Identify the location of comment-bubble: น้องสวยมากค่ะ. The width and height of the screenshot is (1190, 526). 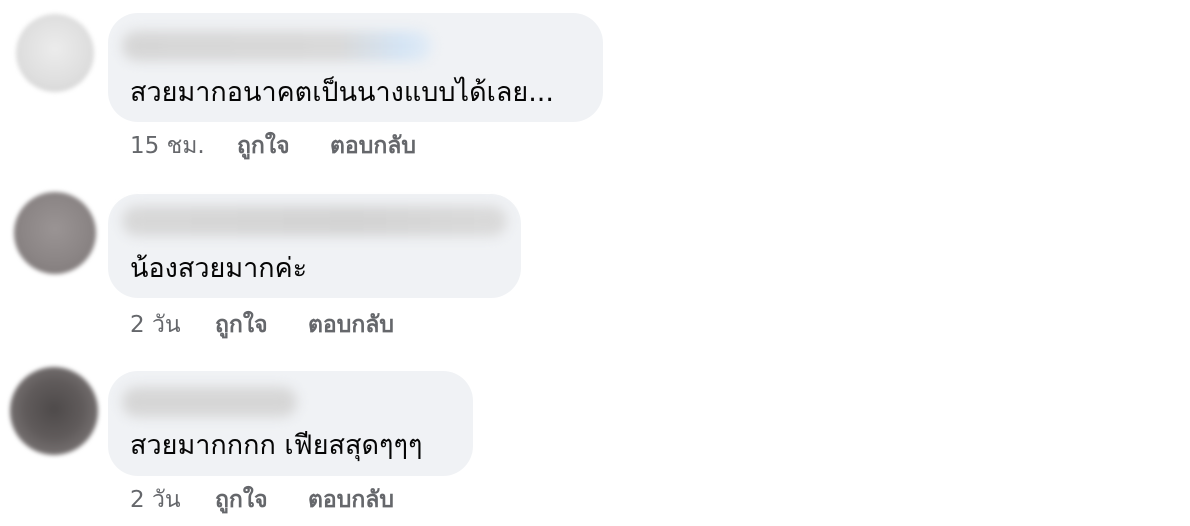
(314, 246).